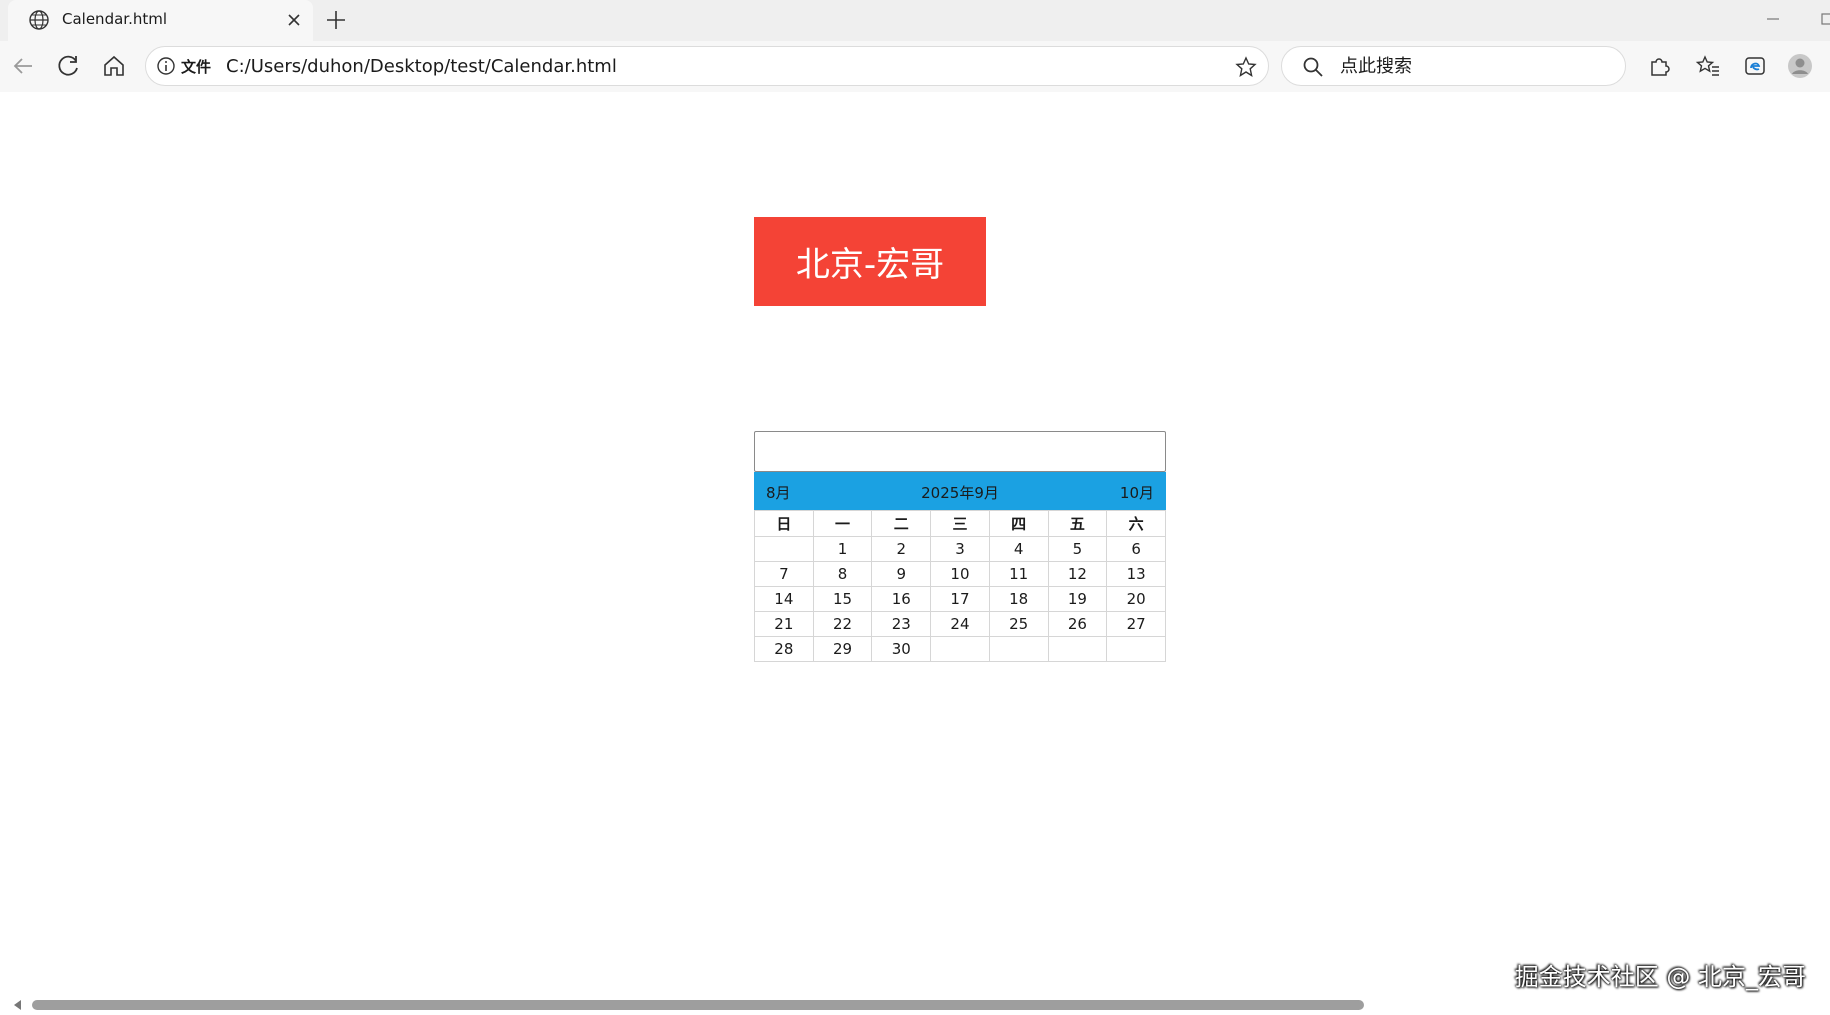 The image size is (1830, 1015). Describe the element at coordinates (196, 67) in the screenshot. I see `address-scheme-label: 文件` at that location.